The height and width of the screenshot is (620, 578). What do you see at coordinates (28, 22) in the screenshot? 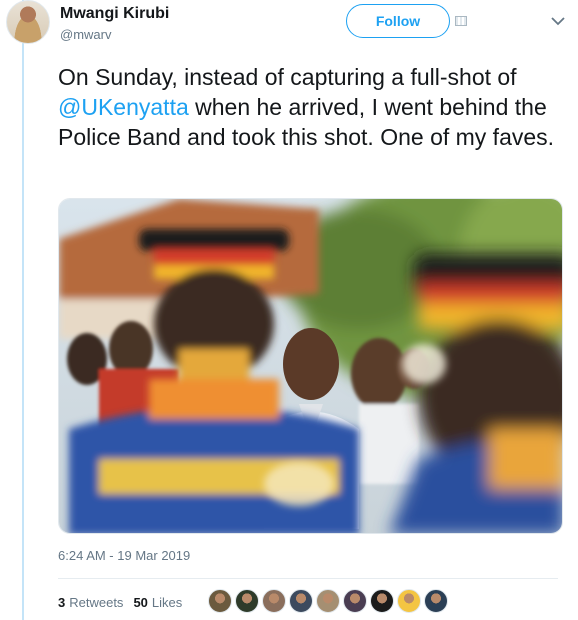
I see `avatar` at bounding box center [28, 22].